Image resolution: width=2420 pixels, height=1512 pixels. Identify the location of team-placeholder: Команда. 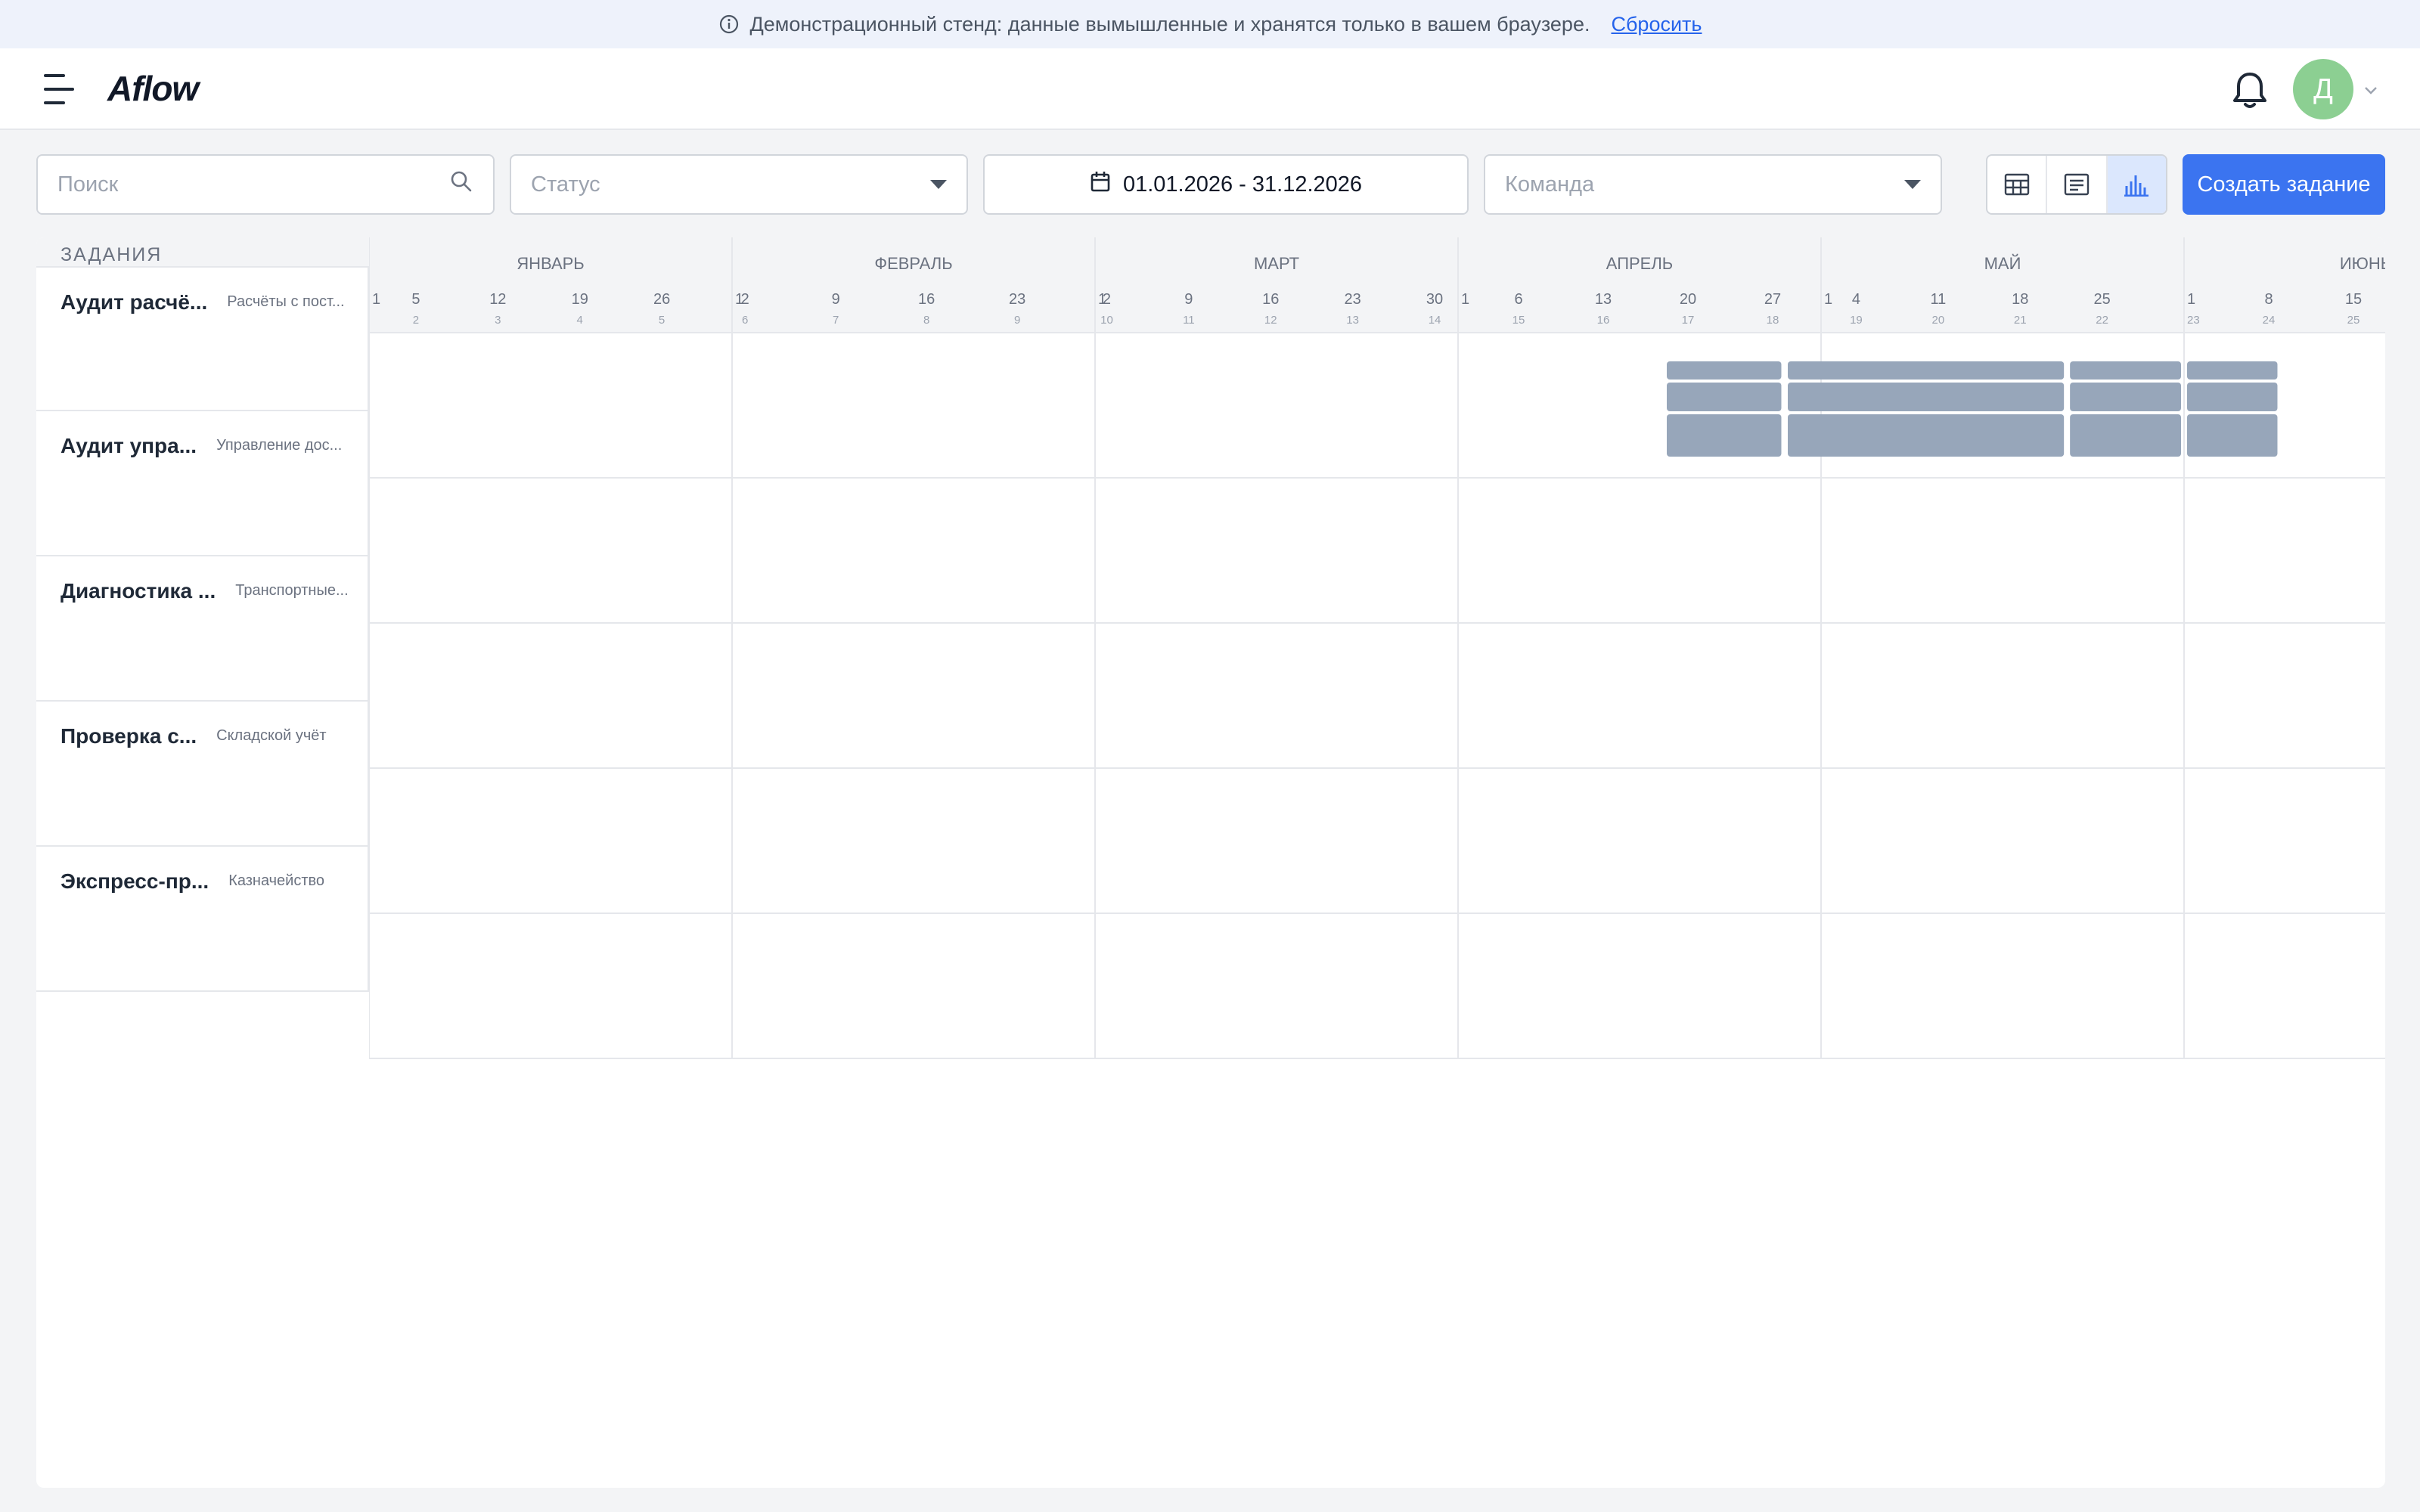
(1550, 185).